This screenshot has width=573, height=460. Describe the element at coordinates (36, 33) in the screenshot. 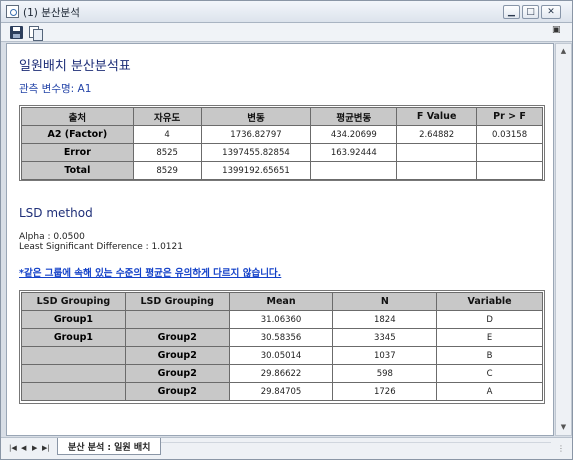

I see `copy-icon` at that location.